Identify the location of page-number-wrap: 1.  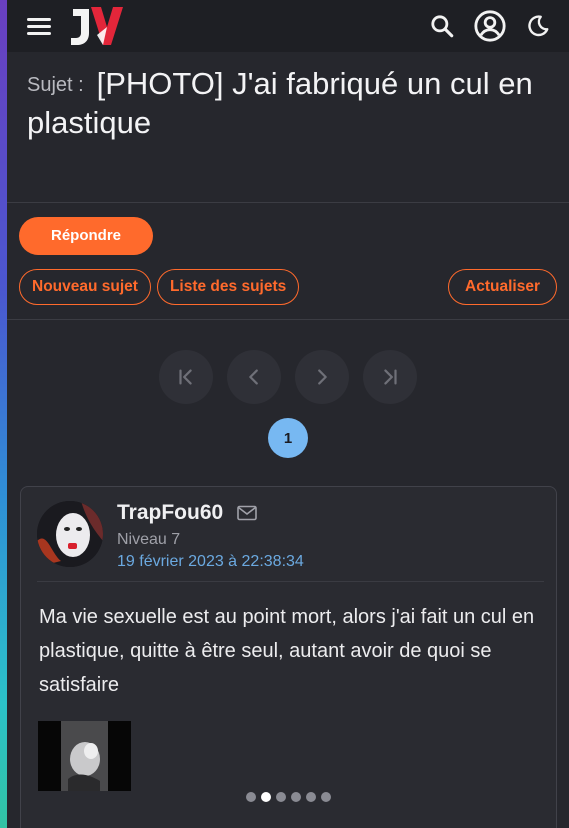
(288, 438).